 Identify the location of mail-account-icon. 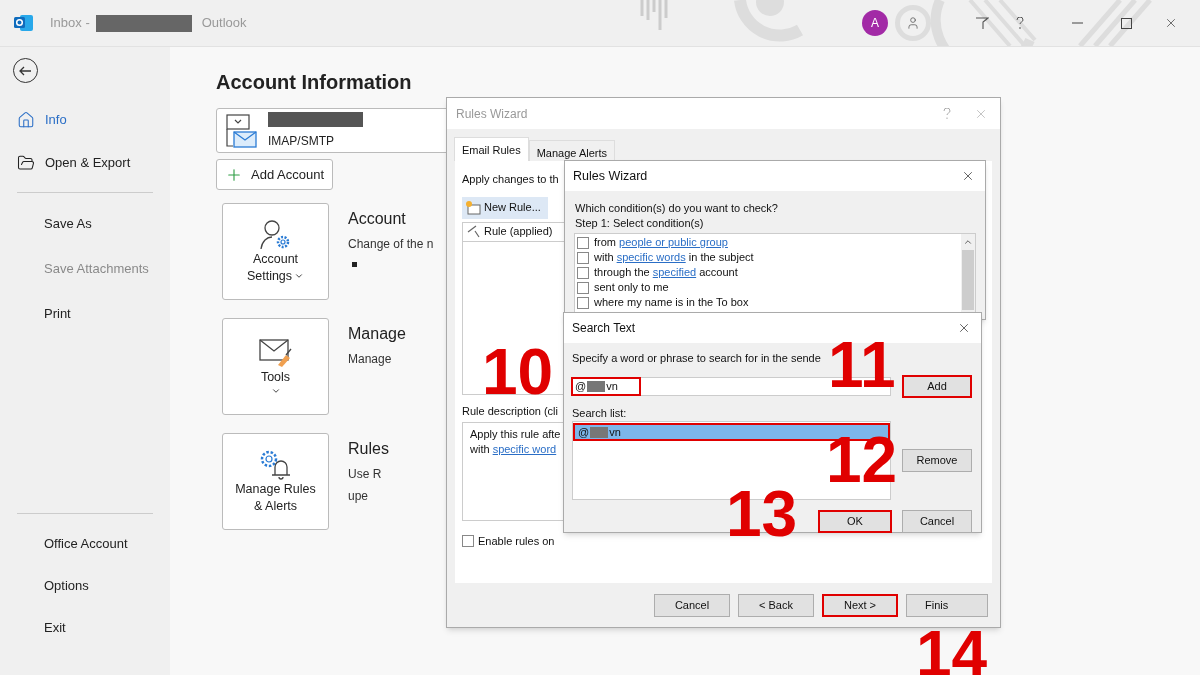
(242, 130).